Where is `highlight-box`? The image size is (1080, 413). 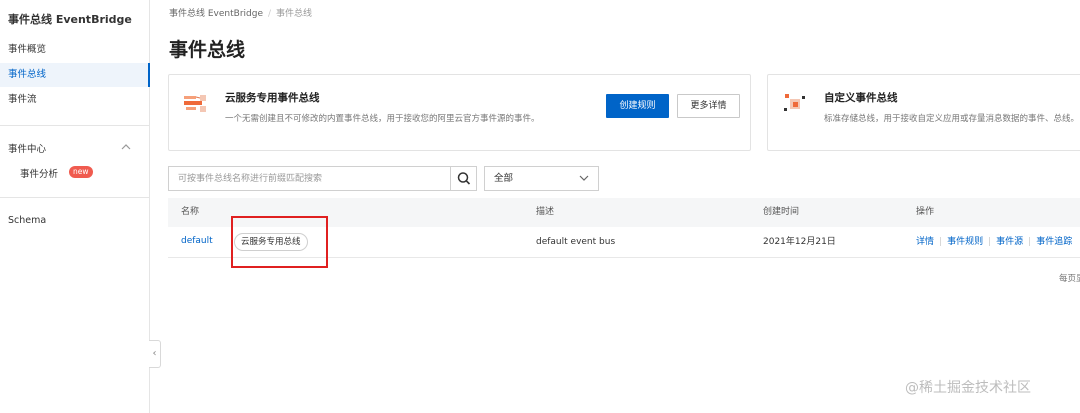 highlight-box is located at coordinates (279, 242).